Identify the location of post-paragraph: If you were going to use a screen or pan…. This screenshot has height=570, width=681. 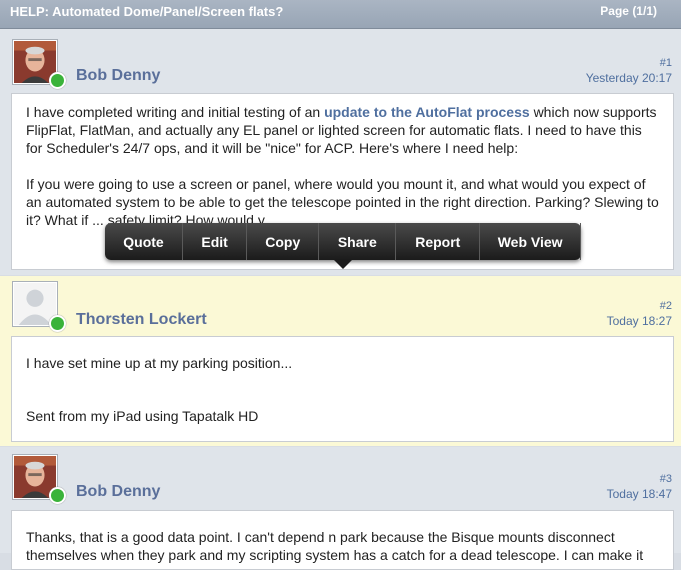
(342, 202).